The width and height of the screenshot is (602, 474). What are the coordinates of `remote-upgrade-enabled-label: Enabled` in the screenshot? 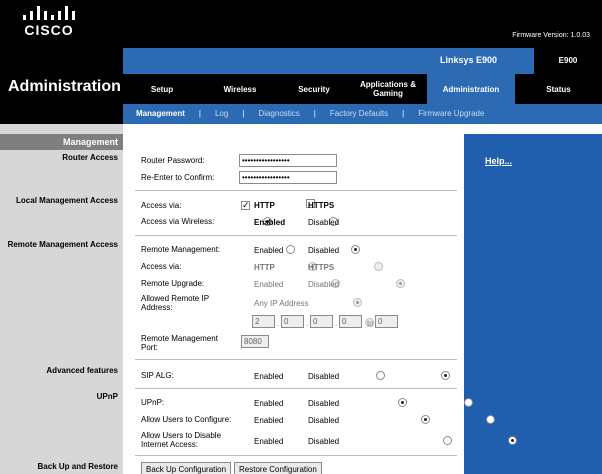 It's located at (269, 284).